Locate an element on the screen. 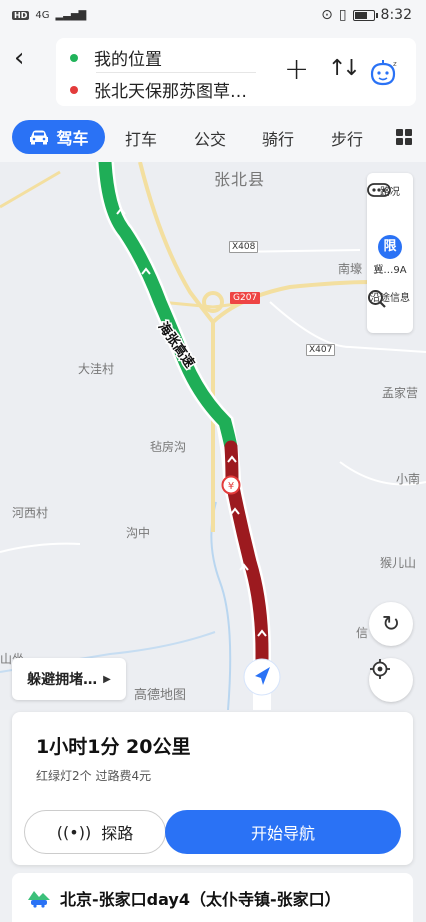 This screenshot has width=426, height=922. clock: 8:32 is located at coordinates (396, 15).